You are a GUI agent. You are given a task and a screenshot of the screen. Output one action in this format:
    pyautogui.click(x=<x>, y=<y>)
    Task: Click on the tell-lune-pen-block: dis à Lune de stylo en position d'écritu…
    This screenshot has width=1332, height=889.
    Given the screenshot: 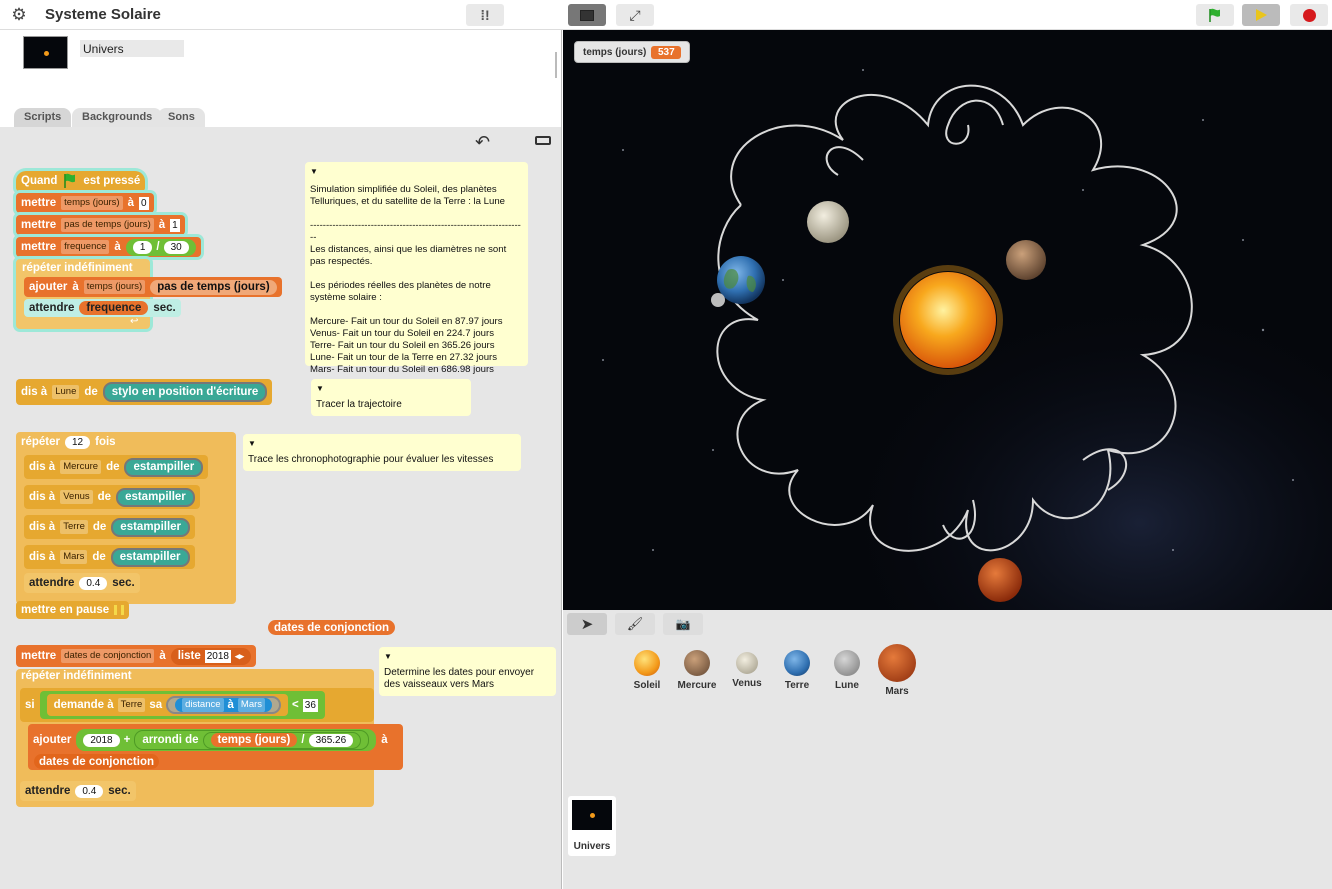 What is the action you would take?
    pyautogui.click(x=144, y=392)
    